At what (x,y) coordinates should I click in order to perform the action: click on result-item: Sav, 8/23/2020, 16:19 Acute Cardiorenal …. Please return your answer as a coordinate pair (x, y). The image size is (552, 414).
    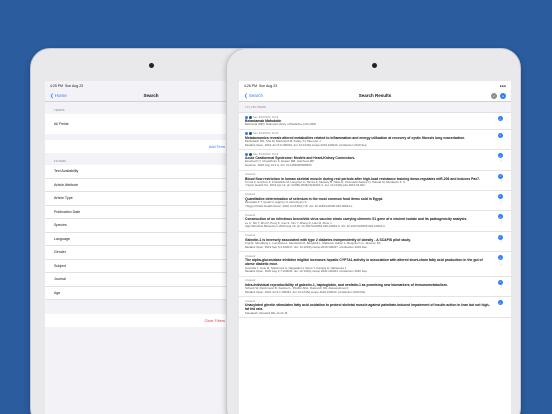
    Looking at the image, I should click on (375, 160).